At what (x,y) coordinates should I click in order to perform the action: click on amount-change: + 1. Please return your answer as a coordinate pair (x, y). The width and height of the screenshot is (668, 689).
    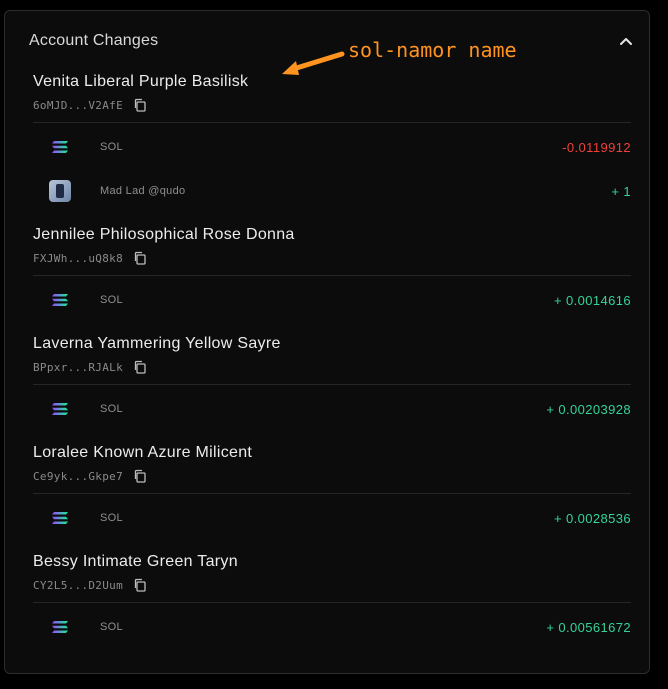
    Looking at the image, I should click on (621, 191).